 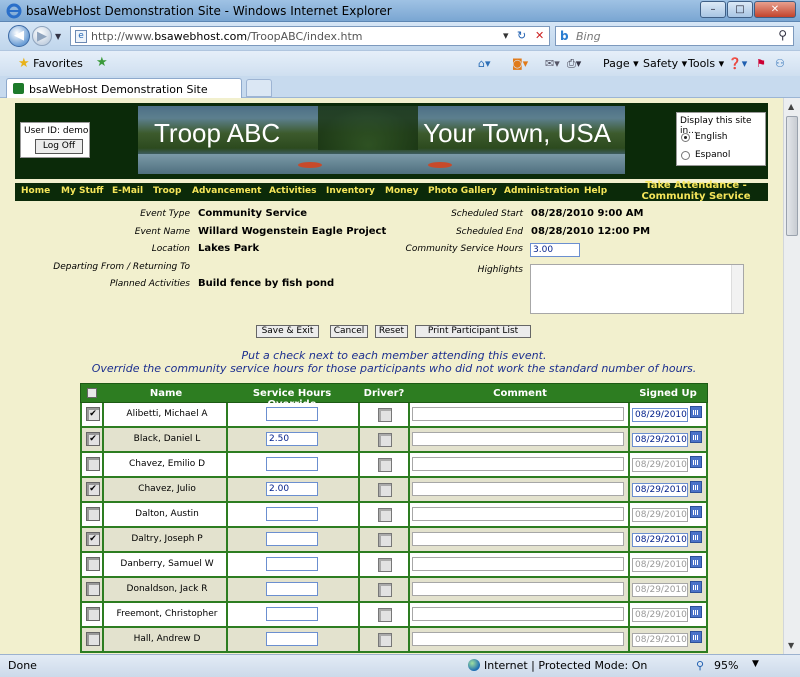 I want to click on reset-button: Reset, so click(x=391, y=331).